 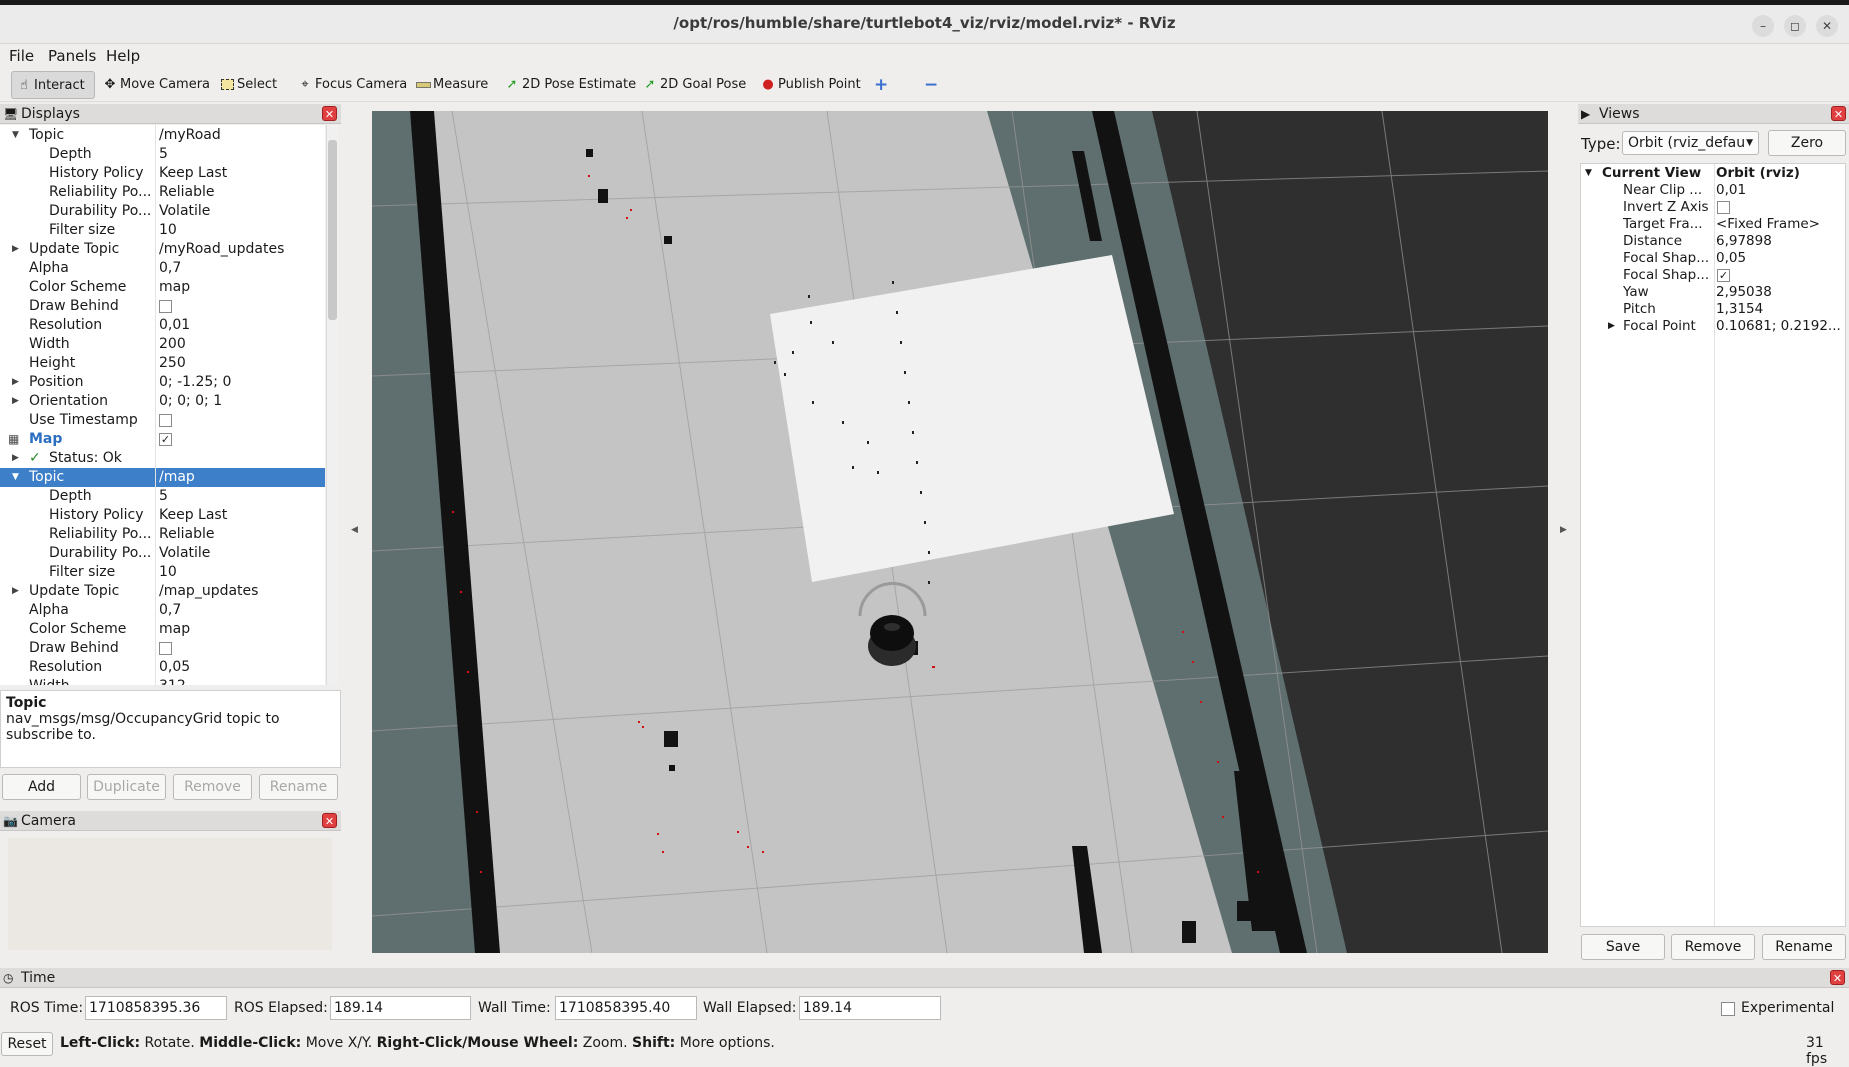 What do you see at coordinates (1827, 26) in the screenshot?
I see `close-icon: ✕` at bounding box center [1827, 26].